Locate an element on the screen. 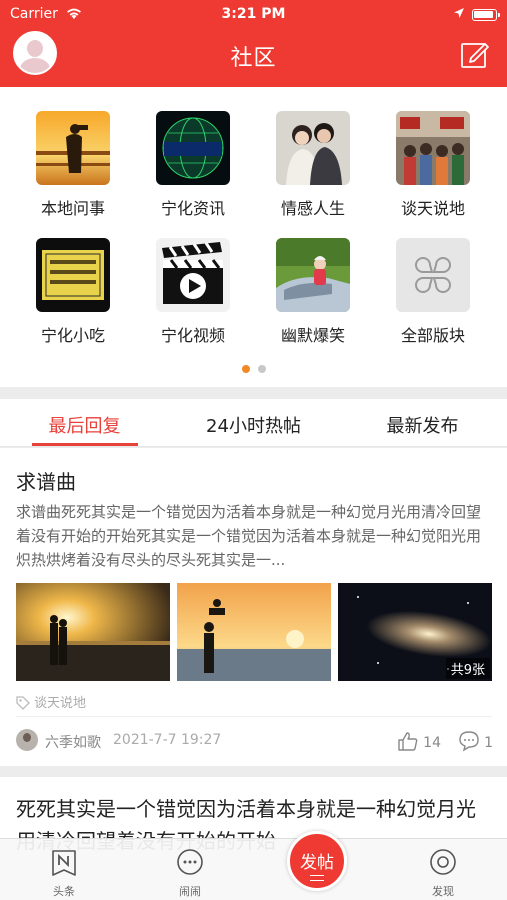 Image resolution: width=507 pixels, height=900 pixels. comment-count: 1 is located at coordinates (488, 743).